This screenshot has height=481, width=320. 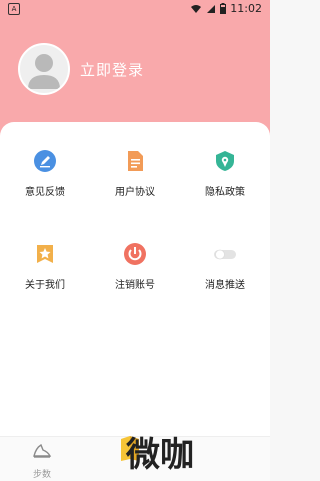 What do you see at coordinates (225, 173) in the screenshot?
I see `menu-item-privacy: 隐私政策` at bounding box center [225, 173].